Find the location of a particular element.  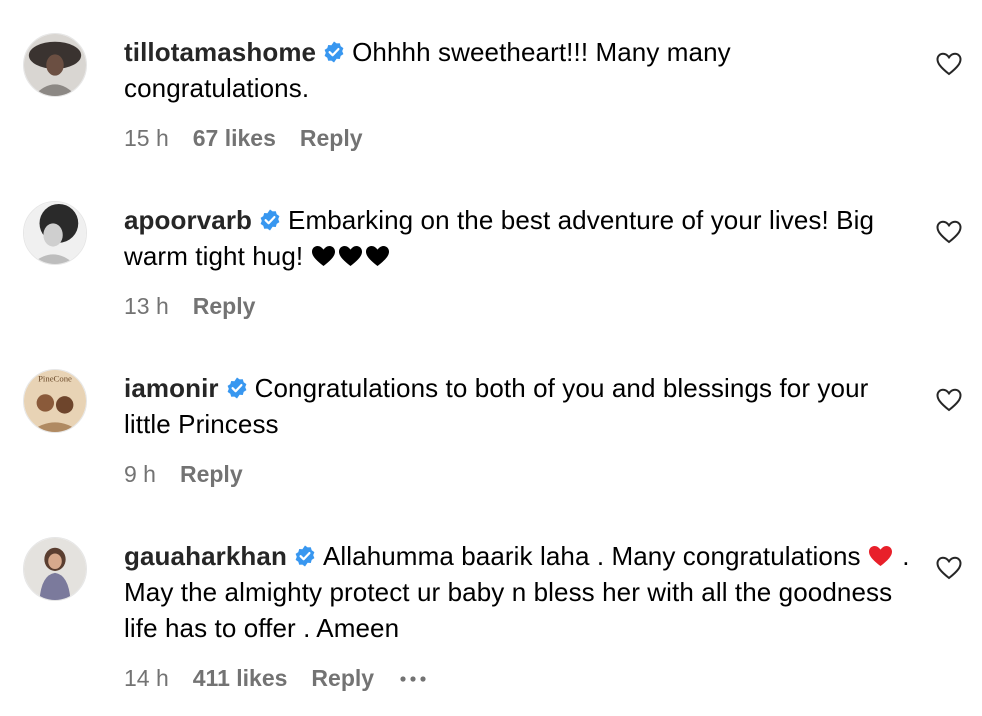

comment-meta: 9 h Reply is located at coordinates (195, 474).